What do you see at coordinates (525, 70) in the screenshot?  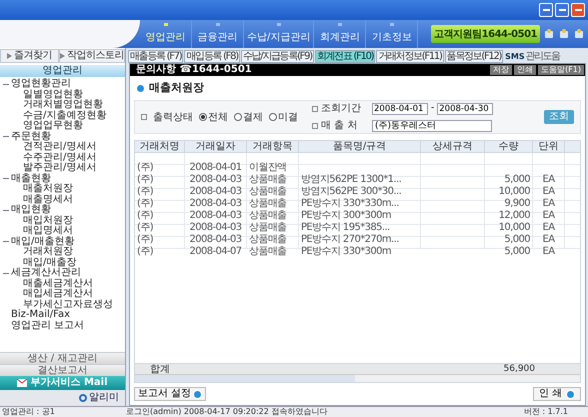 I see `toolbar-button: 인쇄` at bounding box center [525, 70].